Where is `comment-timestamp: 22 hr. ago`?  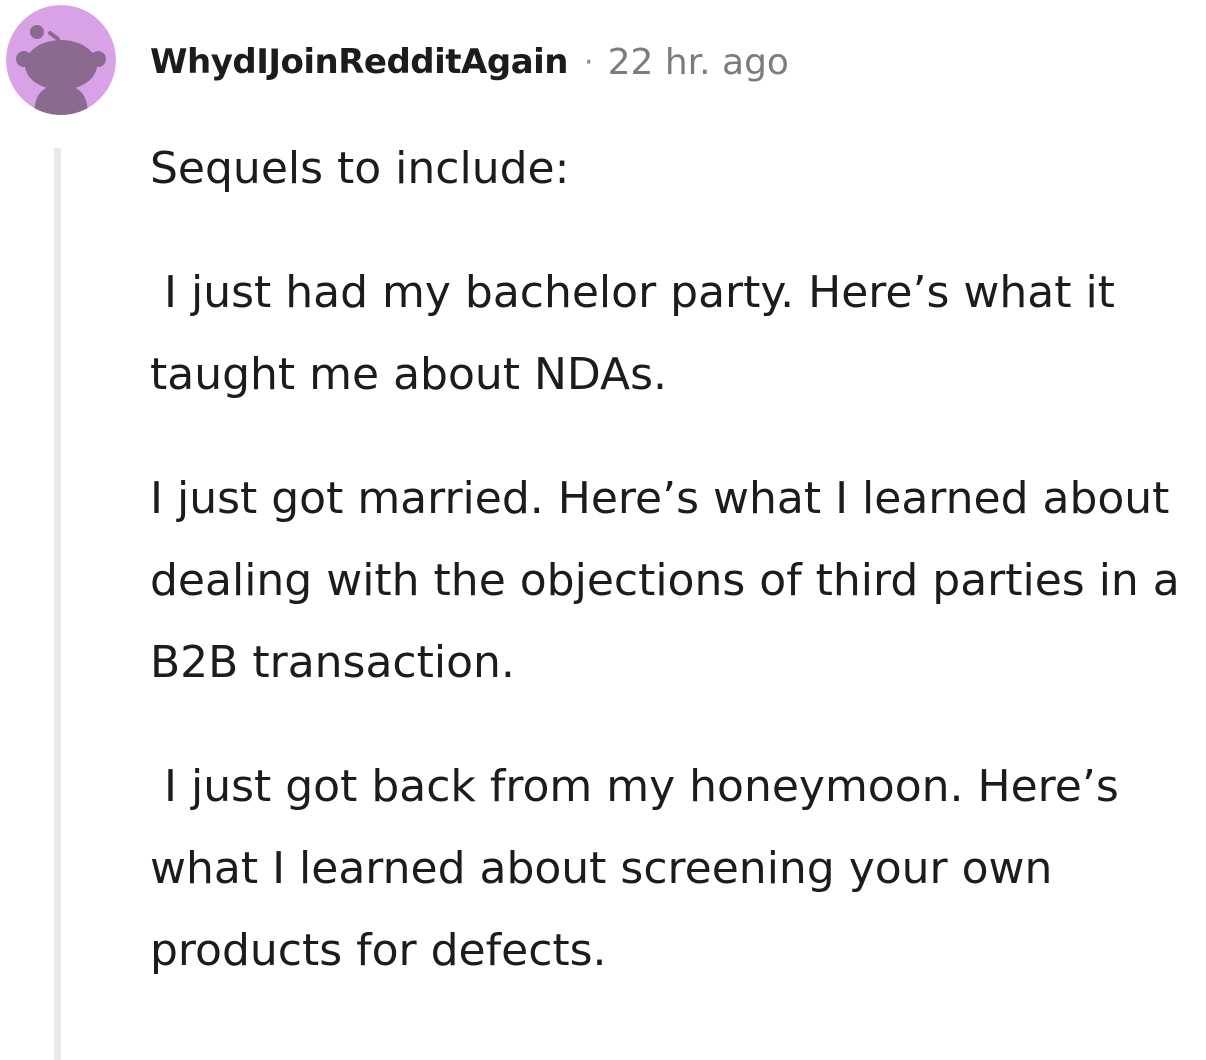 comment-timestamp: 22 hr. ago is located at coordinates (698, 62).